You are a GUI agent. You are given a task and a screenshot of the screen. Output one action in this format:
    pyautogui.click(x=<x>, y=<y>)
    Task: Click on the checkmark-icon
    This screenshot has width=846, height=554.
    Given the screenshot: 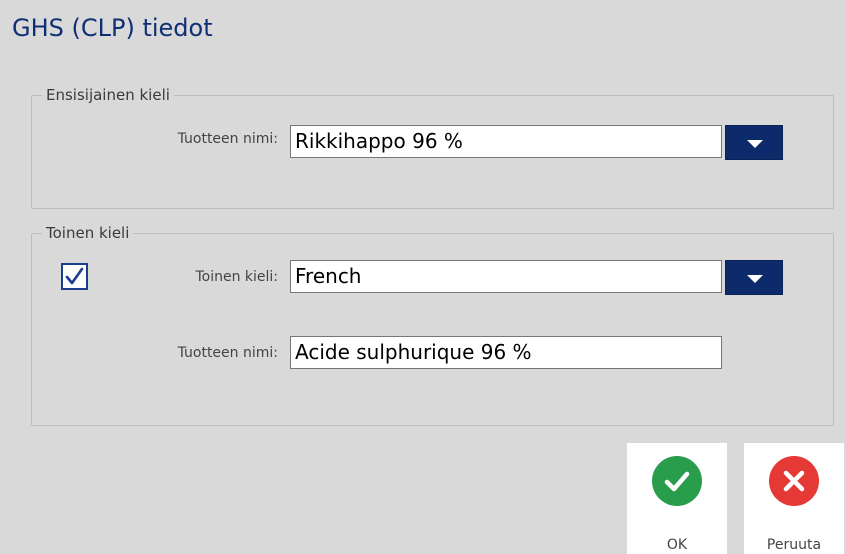 What is the action you would take?
    pyautogui.click(x=74, y=276)
    